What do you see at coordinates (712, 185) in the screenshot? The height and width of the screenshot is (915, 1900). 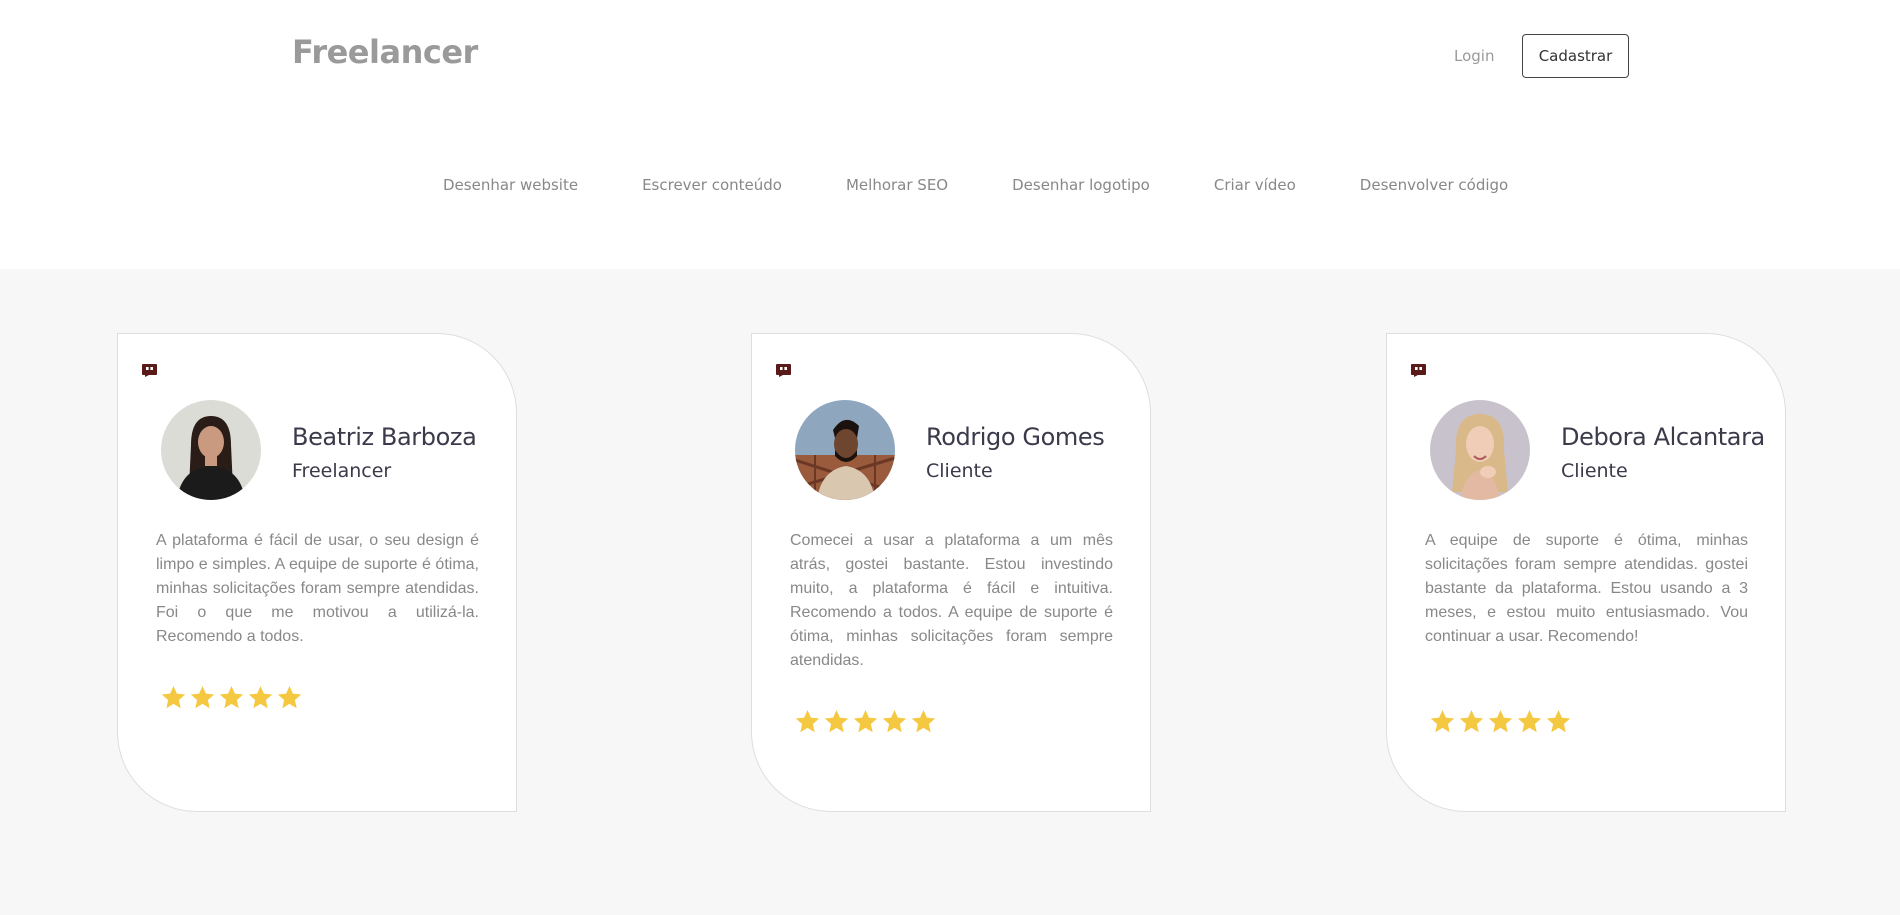 I see `nav-item-escrever-conteudo: Escrever conteúdo` at bounding box center [712, 185].